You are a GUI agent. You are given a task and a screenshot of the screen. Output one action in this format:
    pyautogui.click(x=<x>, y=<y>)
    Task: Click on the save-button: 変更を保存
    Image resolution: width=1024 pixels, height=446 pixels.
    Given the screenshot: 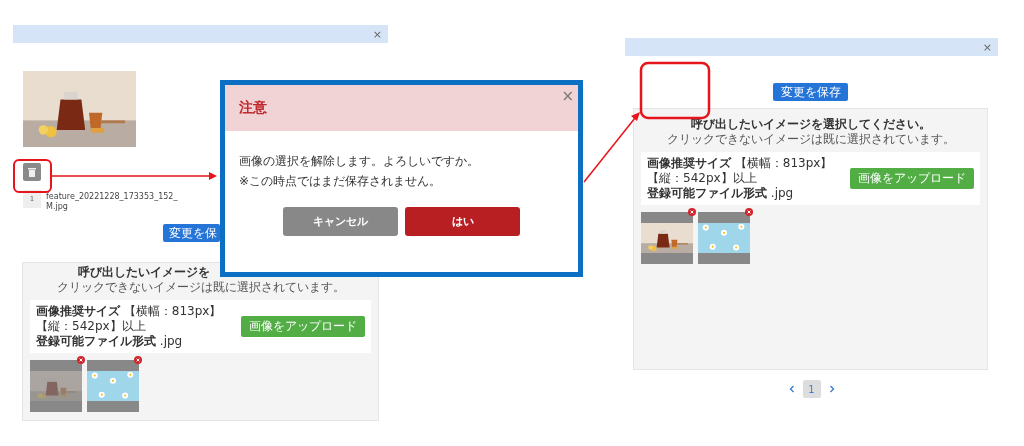 What is the action you would take?
    pyautogui.click(x=810, y=92)
    